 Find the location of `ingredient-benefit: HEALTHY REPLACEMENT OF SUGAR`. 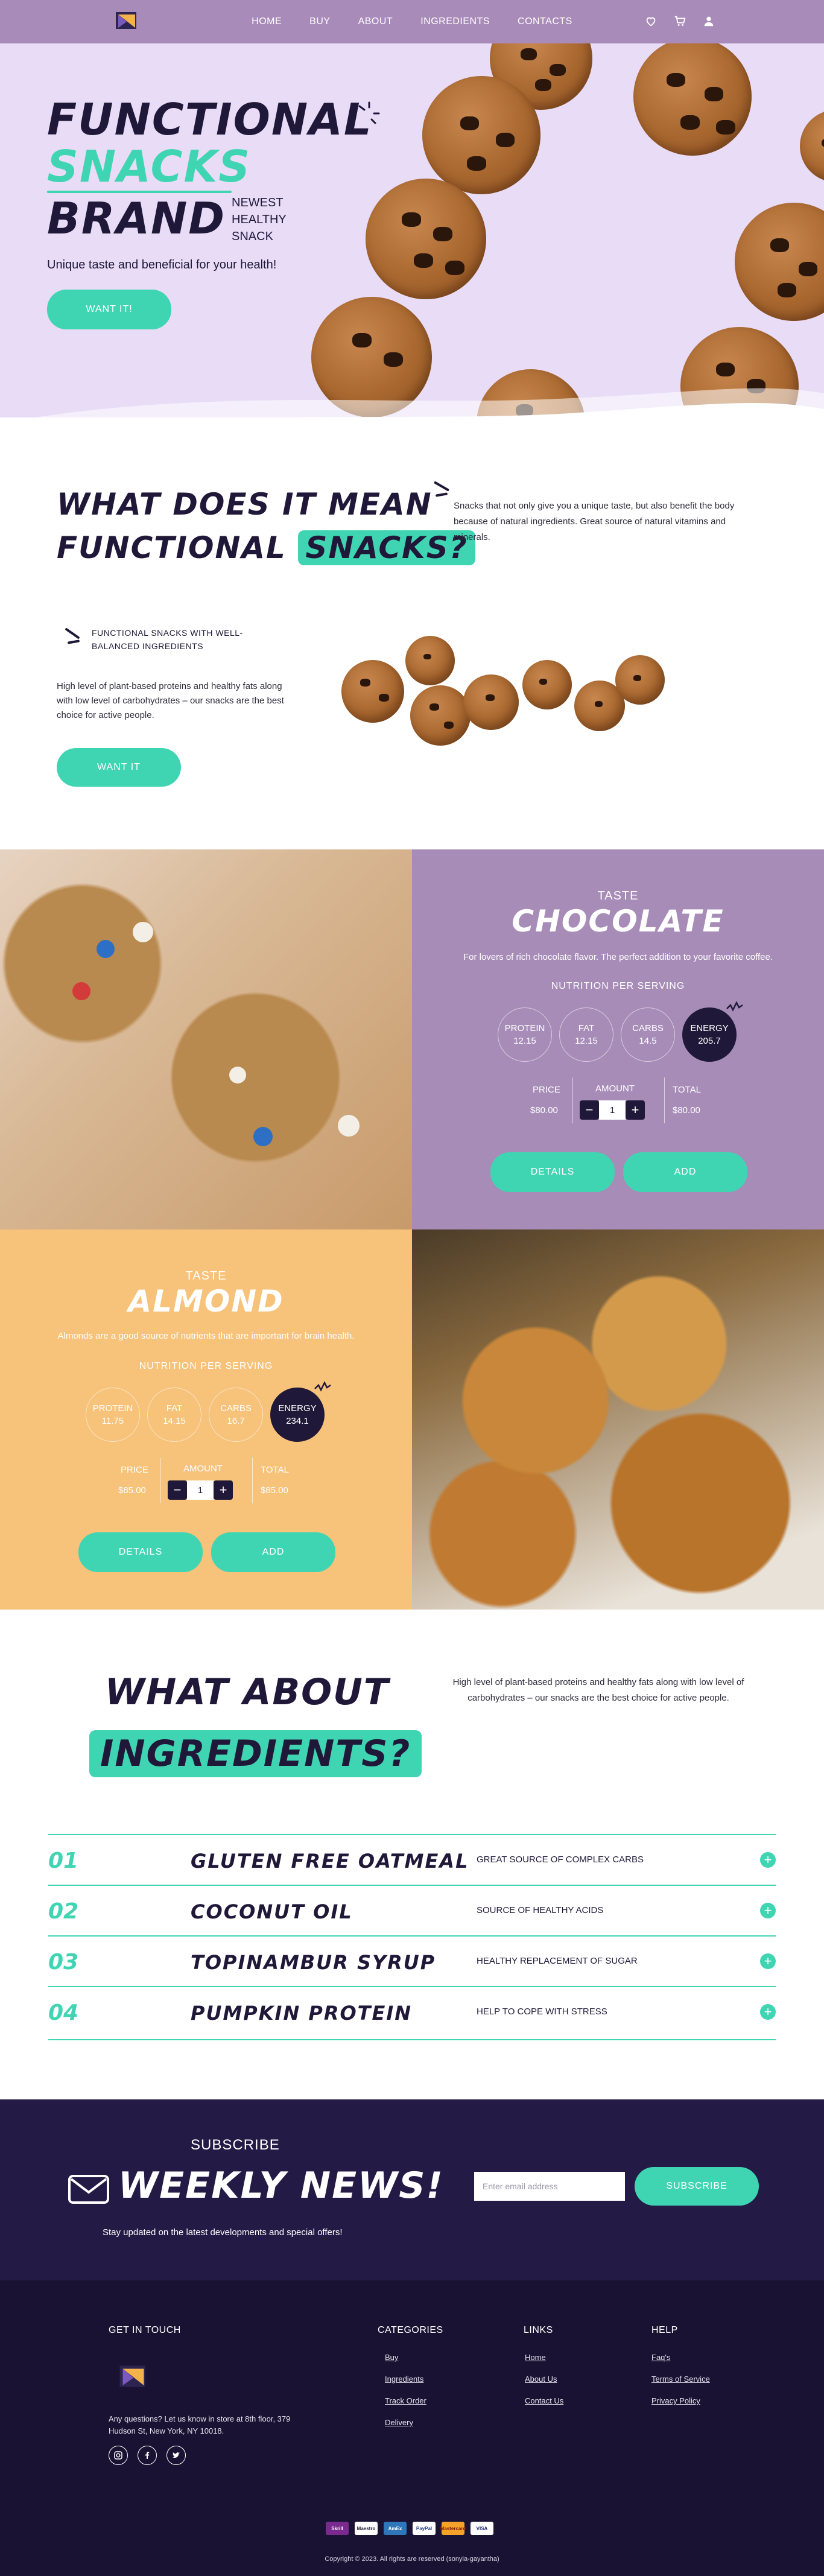

ingredient-benefit: HEALTHY REPLACEMENT OF SUGAR is located at coordinates (557, 1961).